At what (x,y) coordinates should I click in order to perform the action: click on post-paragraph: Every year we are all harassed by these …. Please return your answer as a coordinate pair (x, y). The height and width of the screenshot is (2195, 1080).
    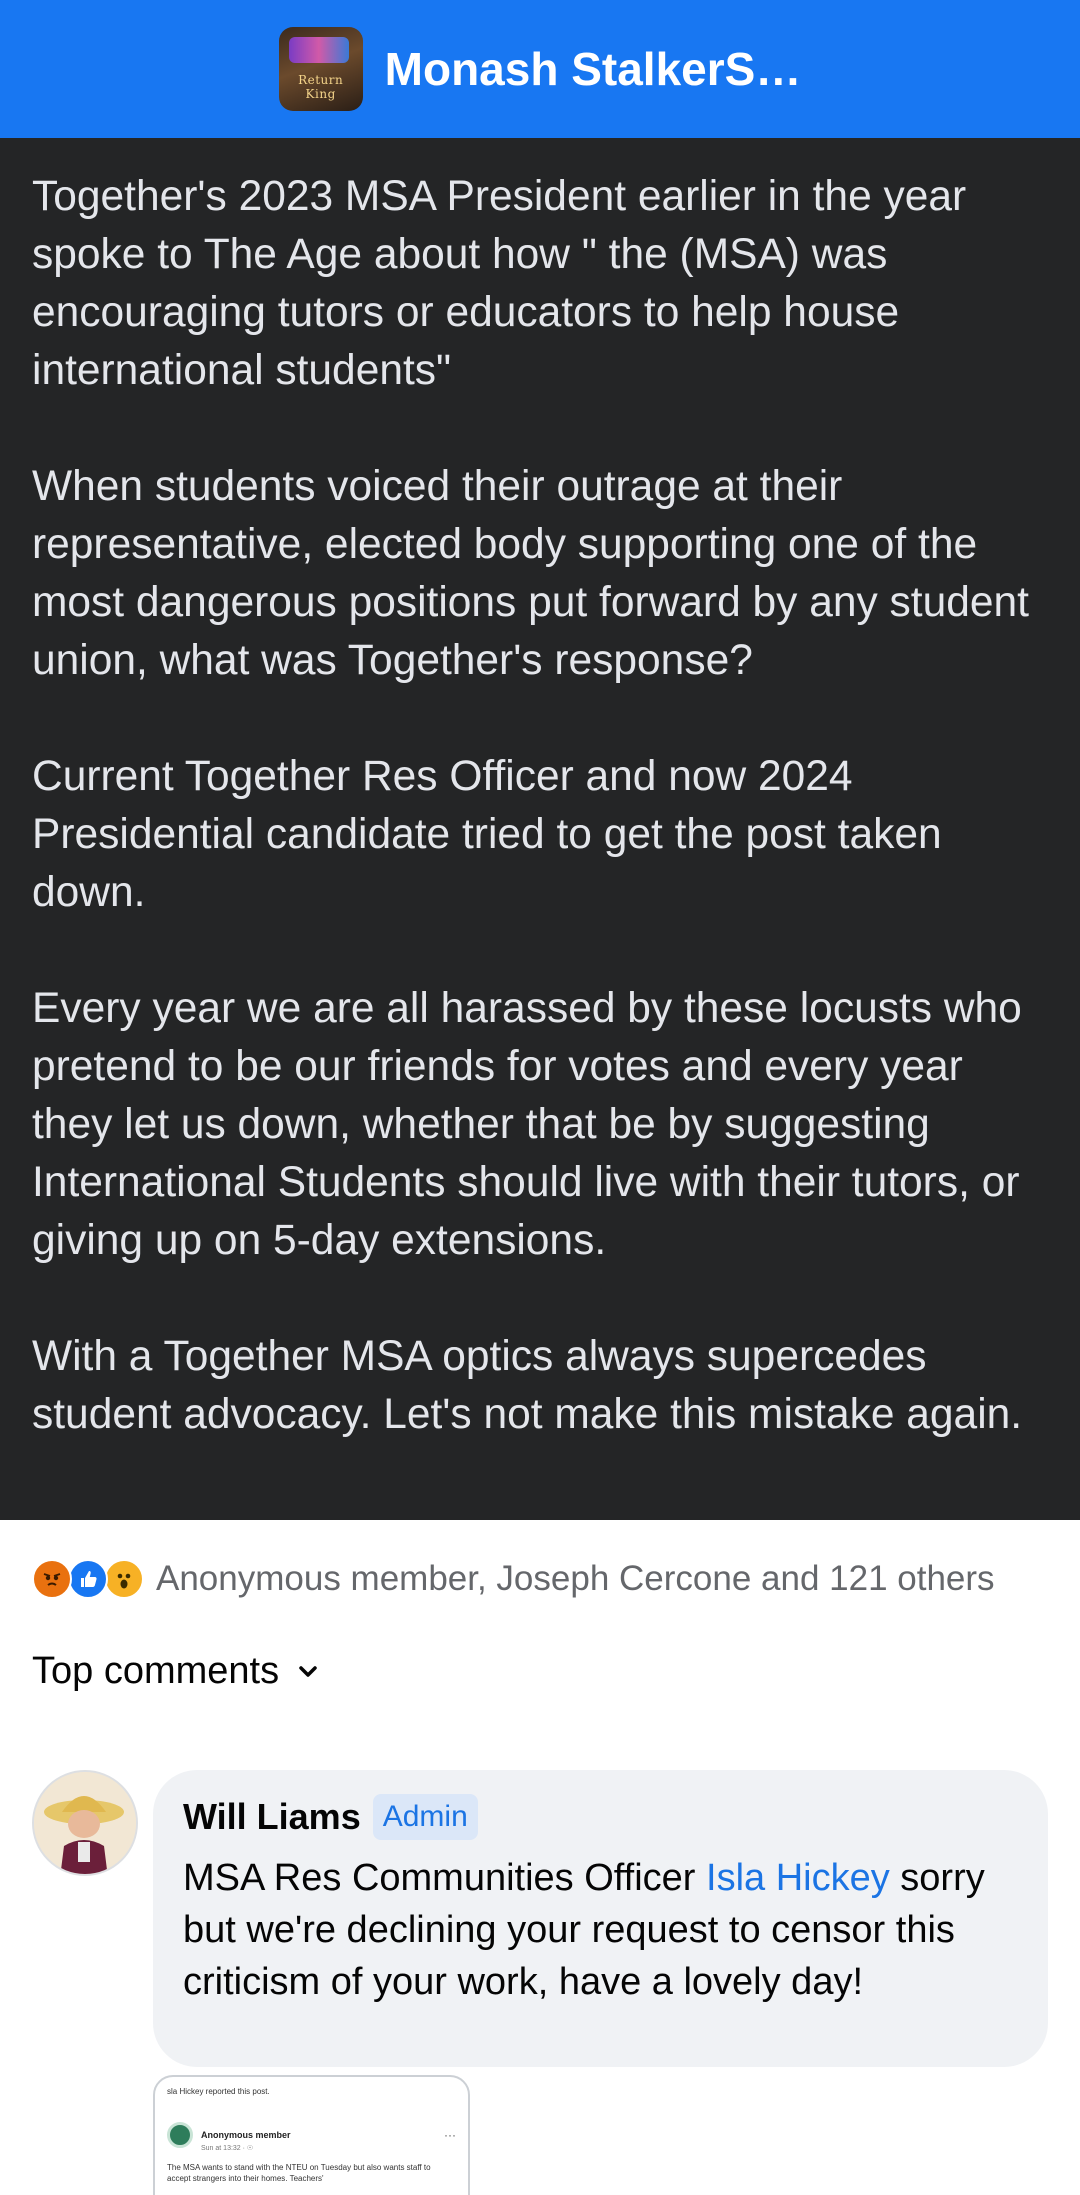
    Looking at the image, I should click on (527, 1124).